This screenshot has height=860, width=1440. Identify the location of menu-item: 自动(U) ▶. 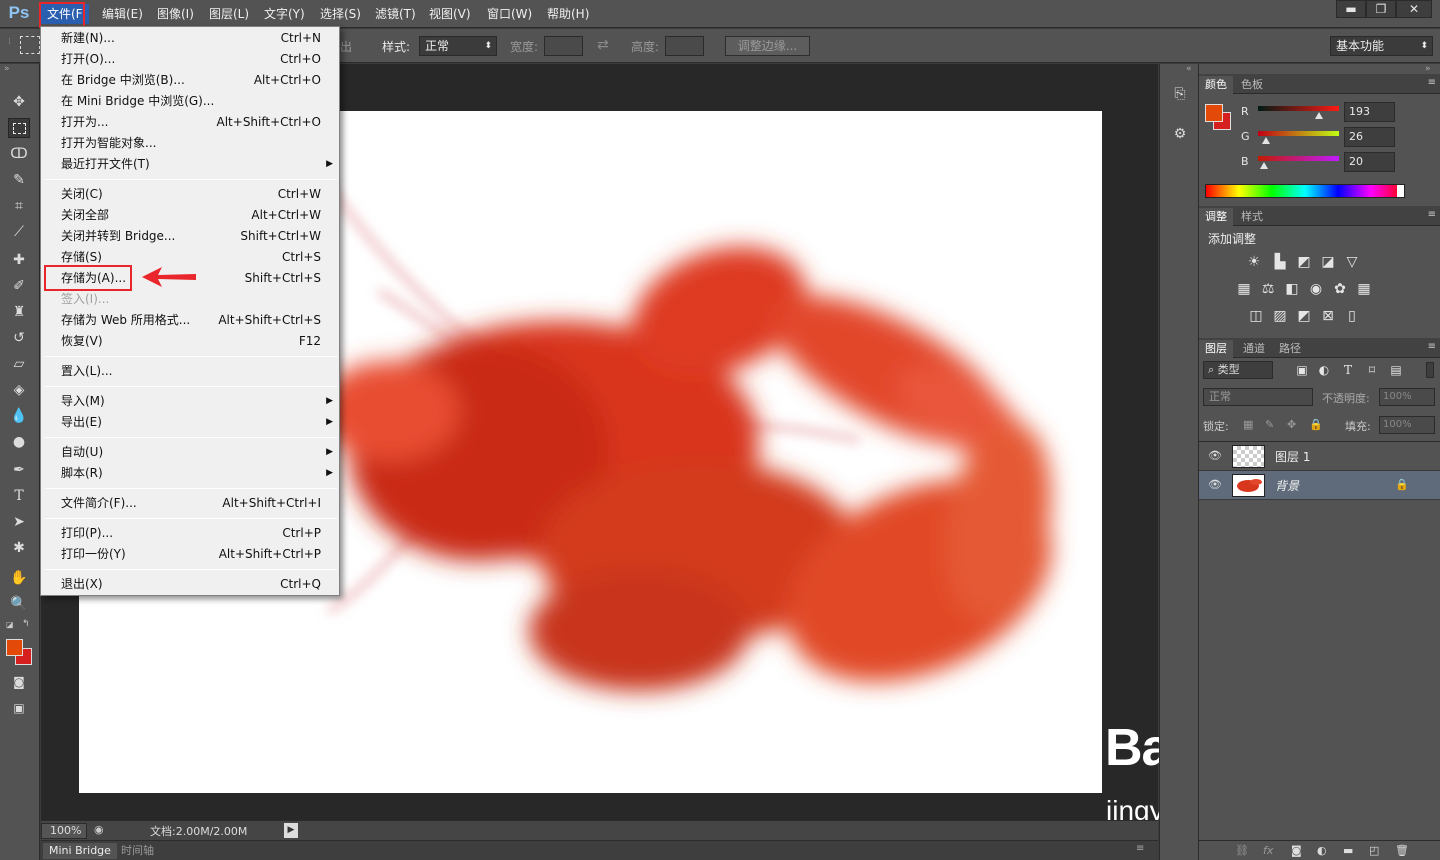
(190, 452).